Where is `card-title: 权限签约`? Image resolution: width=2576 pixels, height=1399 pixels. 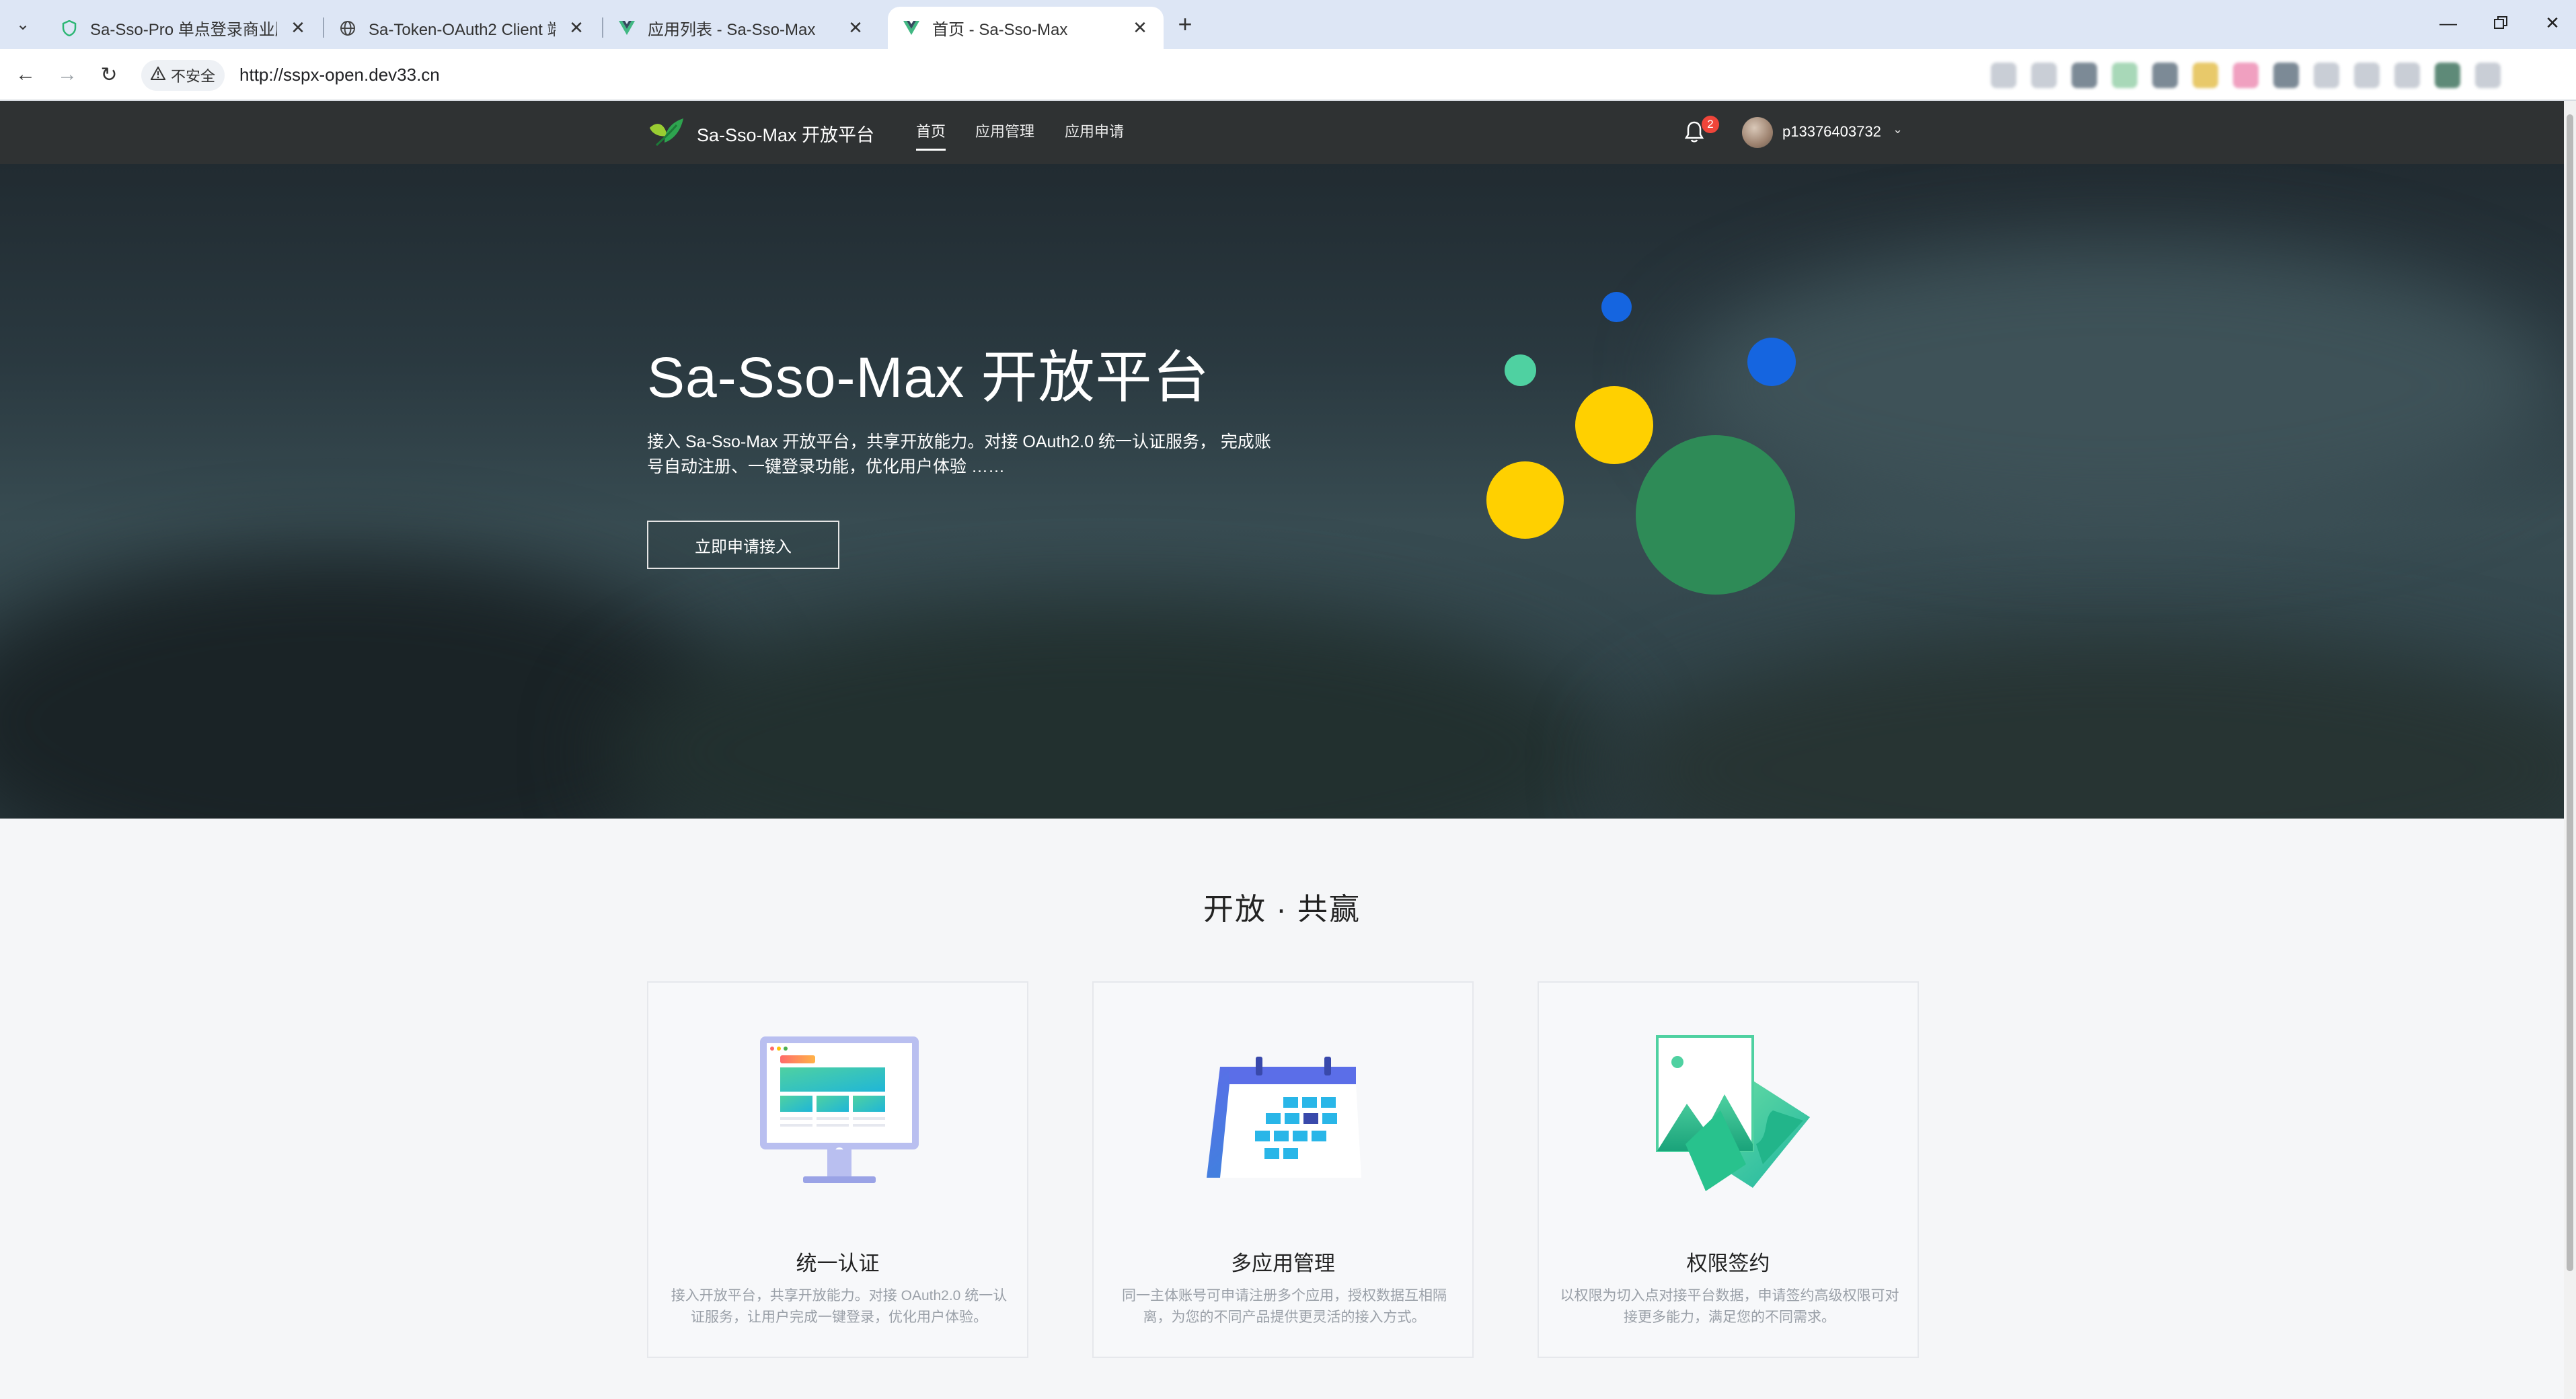
card-title: 权限签约 is located at coordinates (1728, 1264).